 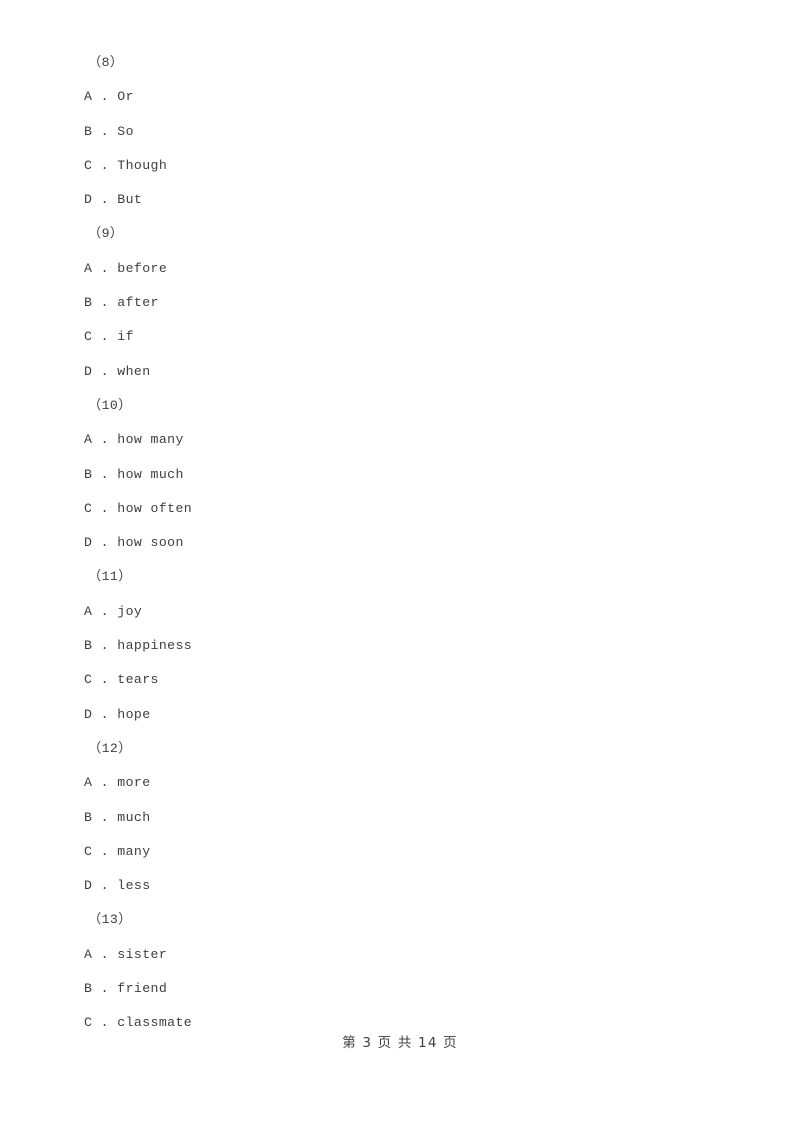 What do you see at coordinates (155, 646) in the screenshot?
I see `option-text: happiness` at bounding box center [155, 646].